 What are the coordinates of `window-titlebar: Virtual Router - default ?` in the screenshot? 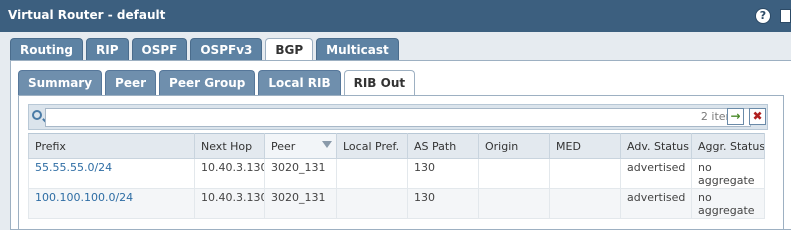 It's located at (395, 16).